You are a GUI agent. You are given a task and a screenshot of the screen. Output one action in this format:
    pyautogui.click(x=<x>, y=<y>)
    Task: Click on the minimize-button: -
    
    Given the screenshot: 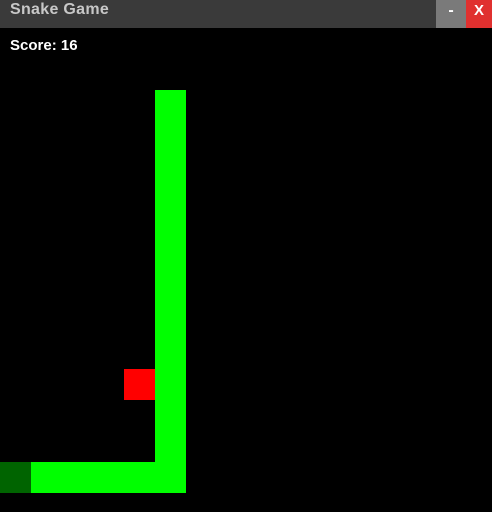 What is the action you would take?
    pyautogui.click(x=451, y=14)
    